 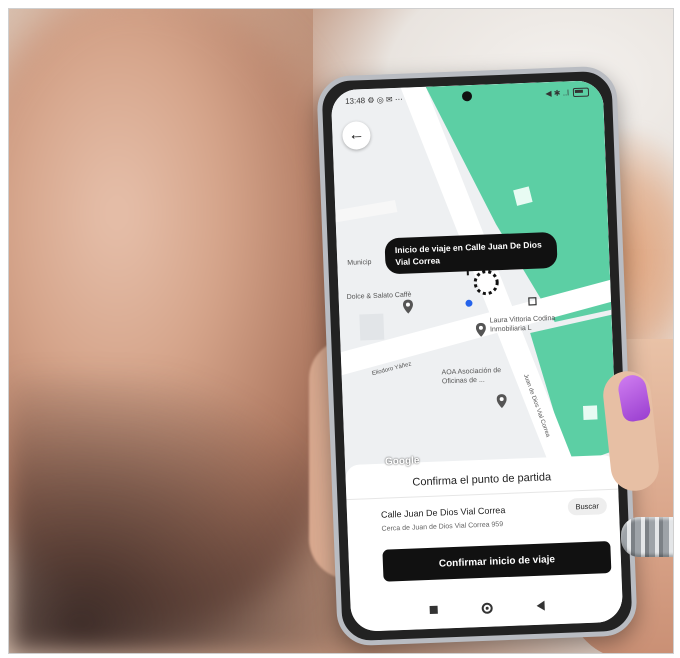 What do you see at coordinates (522, 324) in the screenshot?
I see `map-label-realty: Laura Vittoria Codina Inmobiliaria L` at bounding box center [522, 324].